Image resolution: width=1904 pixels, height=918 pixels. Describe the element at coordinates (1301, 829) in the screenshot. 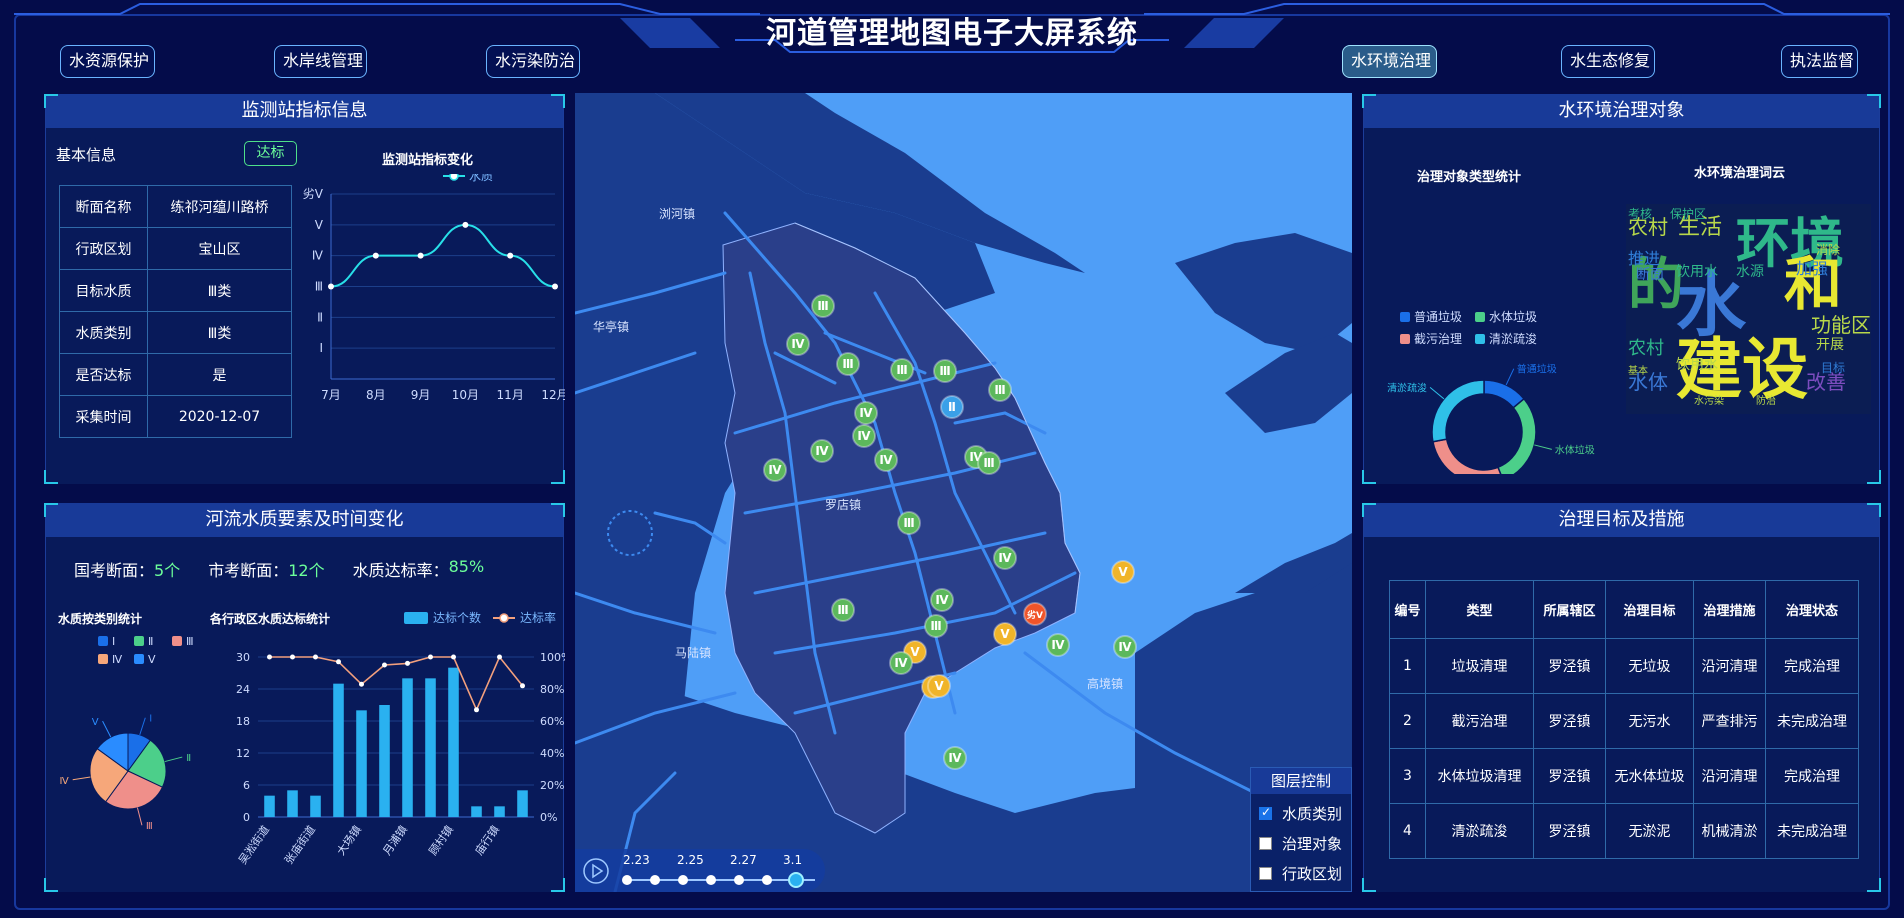

I see `layer-control: 图层控制 水质类别 治理对象 行政区划` at that location.